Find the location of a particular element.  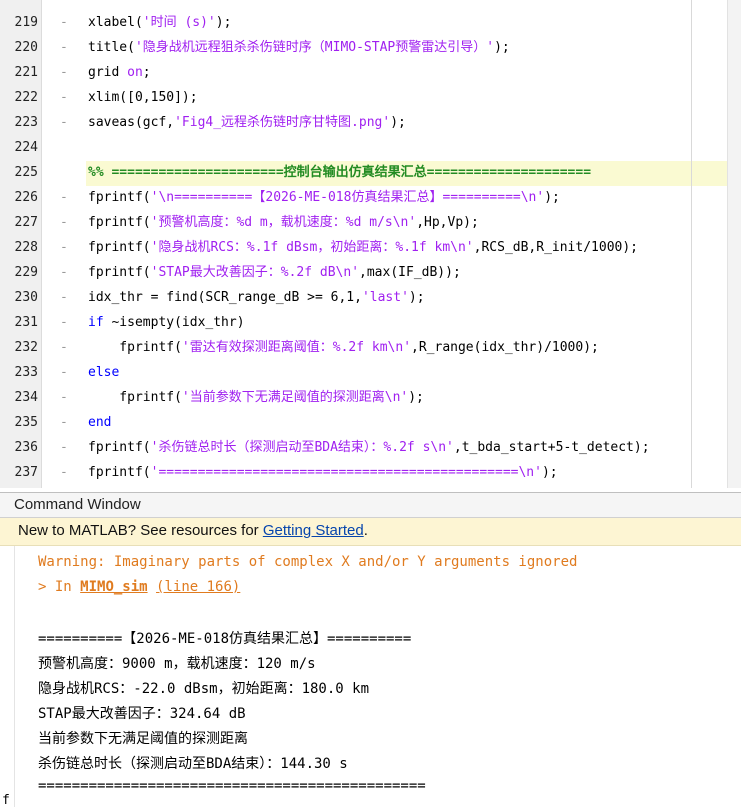

code-line: 224 is located at coordinates (370, 147).